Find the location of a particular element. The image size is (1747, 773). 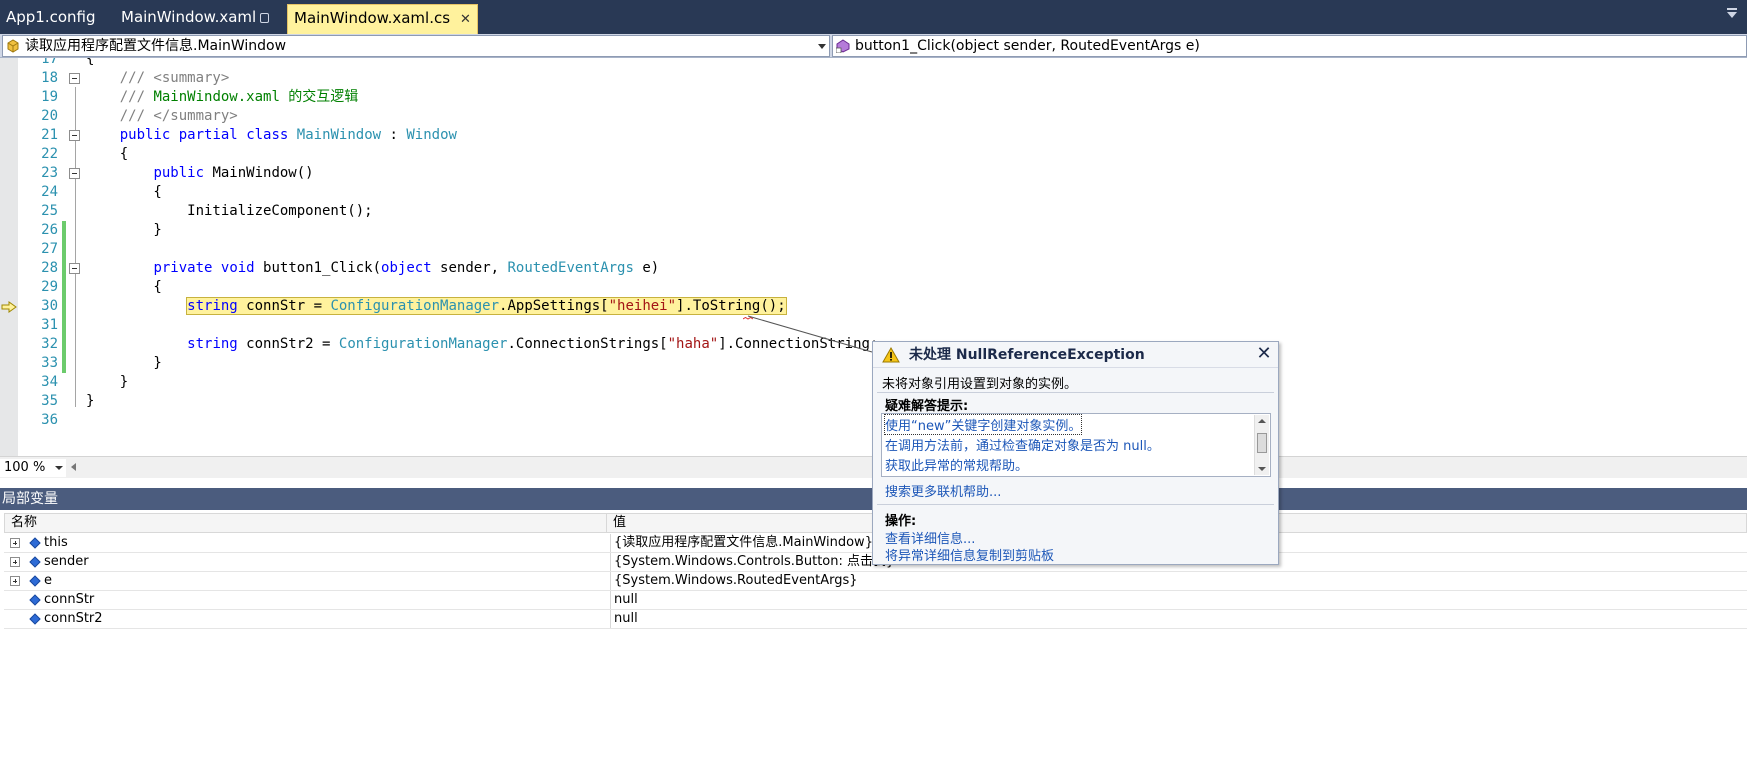

tab-label: MainWindow.xaml is located at coordinates (189, 17).